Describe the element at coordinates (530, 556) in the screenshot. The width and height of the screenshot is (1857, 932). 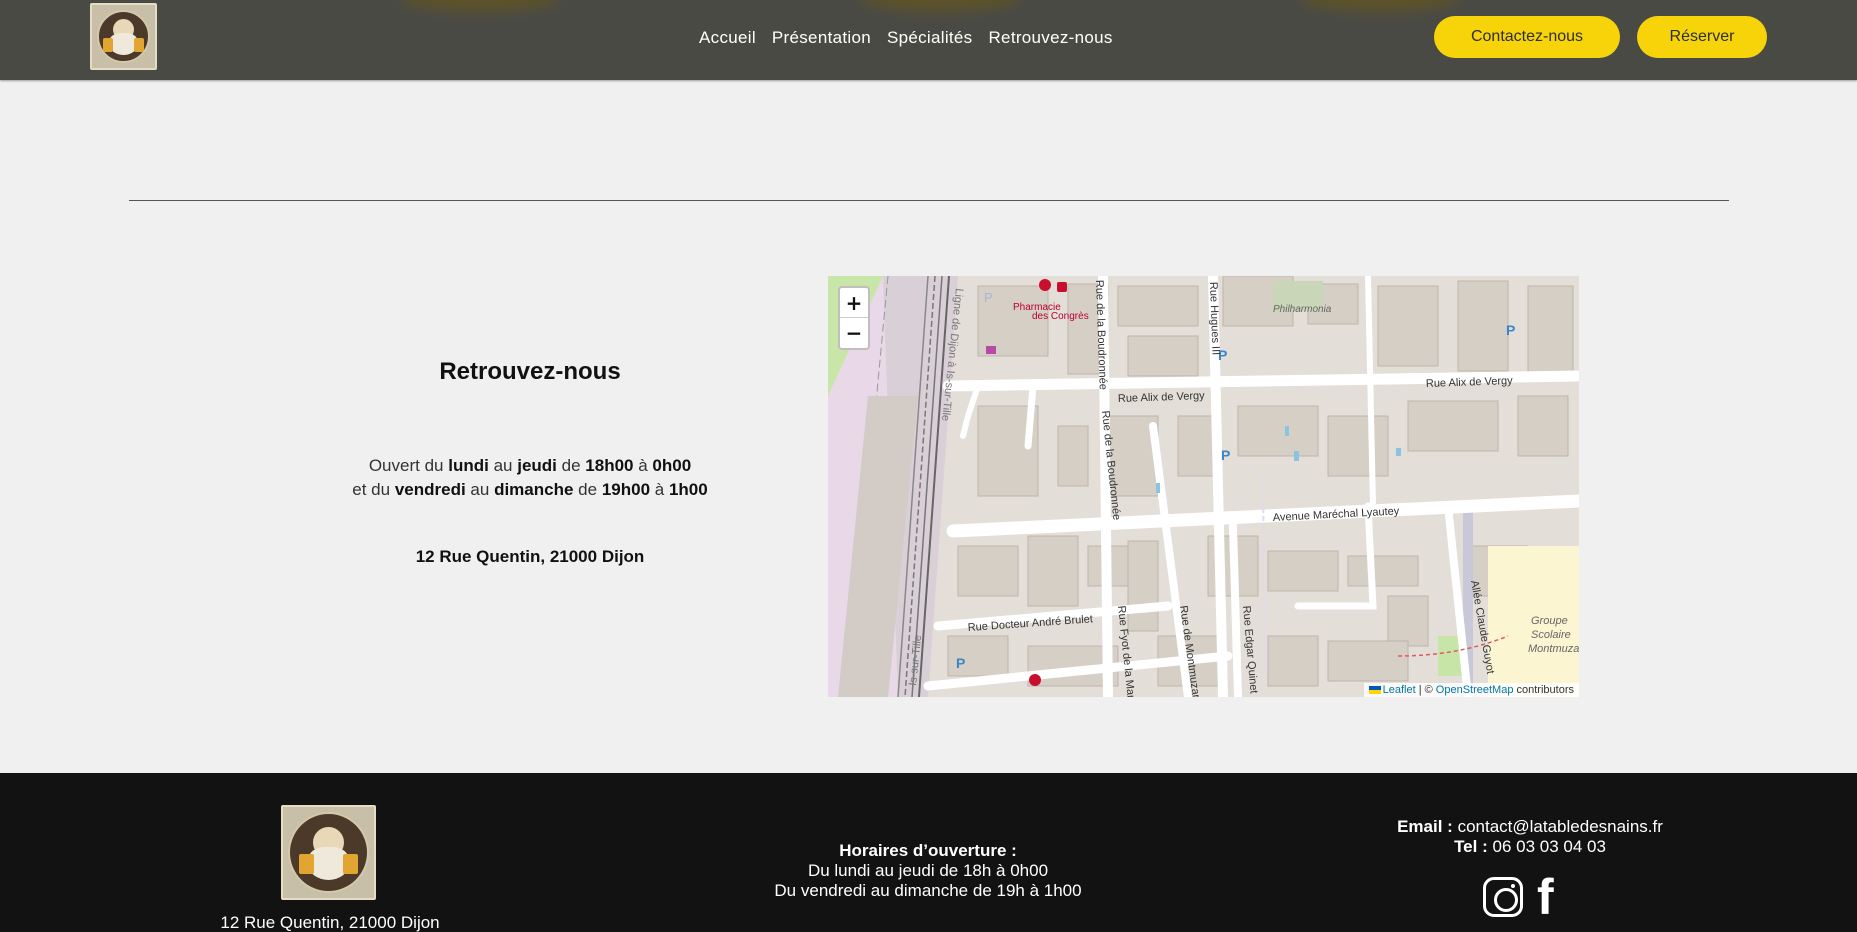
I see `restaurant-address: 12 Rue Quentin, 21000 Dijon` at that location.